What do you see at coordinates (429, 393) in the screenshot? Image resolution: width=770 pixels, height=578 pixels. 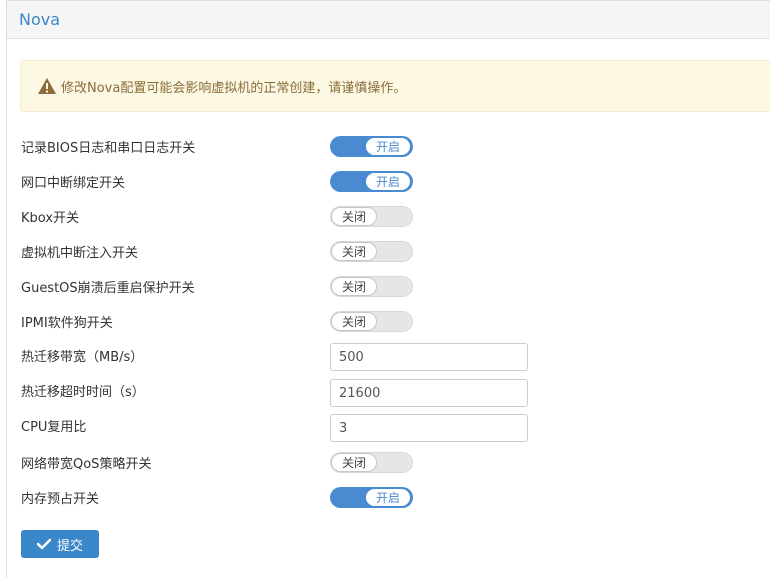 I see `migration-timeout-input` at bounding box center [429, 393].